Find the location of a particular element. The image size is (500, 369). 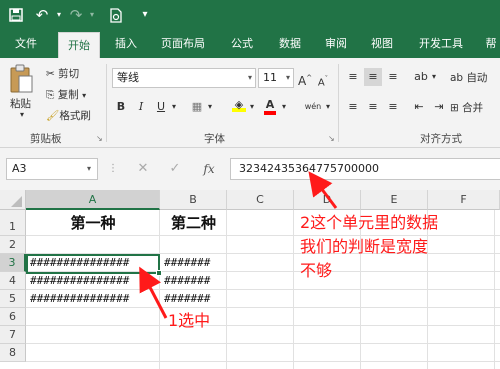

arrow-to-cell-a3 is located at coordinates (153, 292).